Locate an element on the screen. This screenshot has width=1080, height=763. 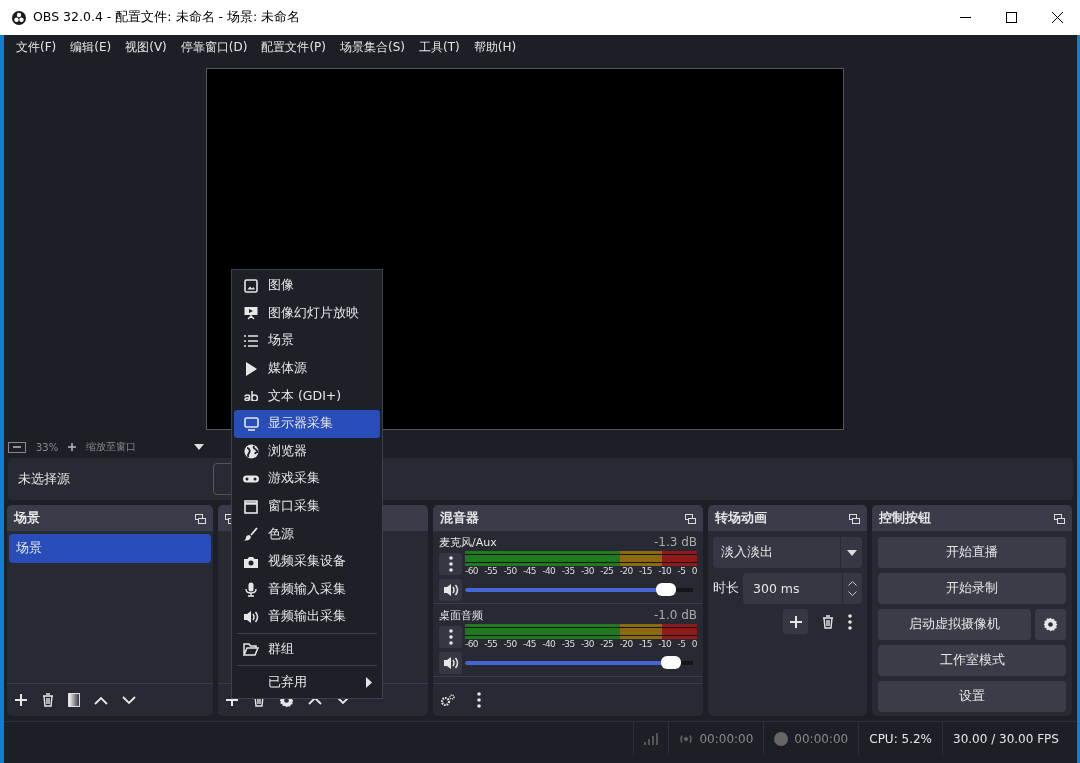
menu-item: 游戏采集 is located at coordinates (307, 479).